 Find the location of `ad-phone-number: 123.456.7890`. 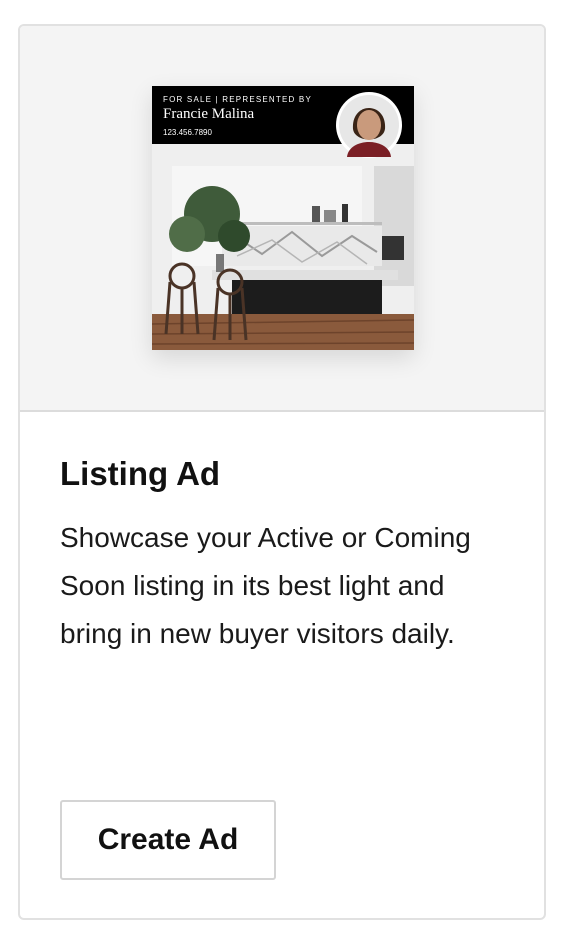

ad-phone-number: 123.456.7890 is located at coordinates (187, 132).